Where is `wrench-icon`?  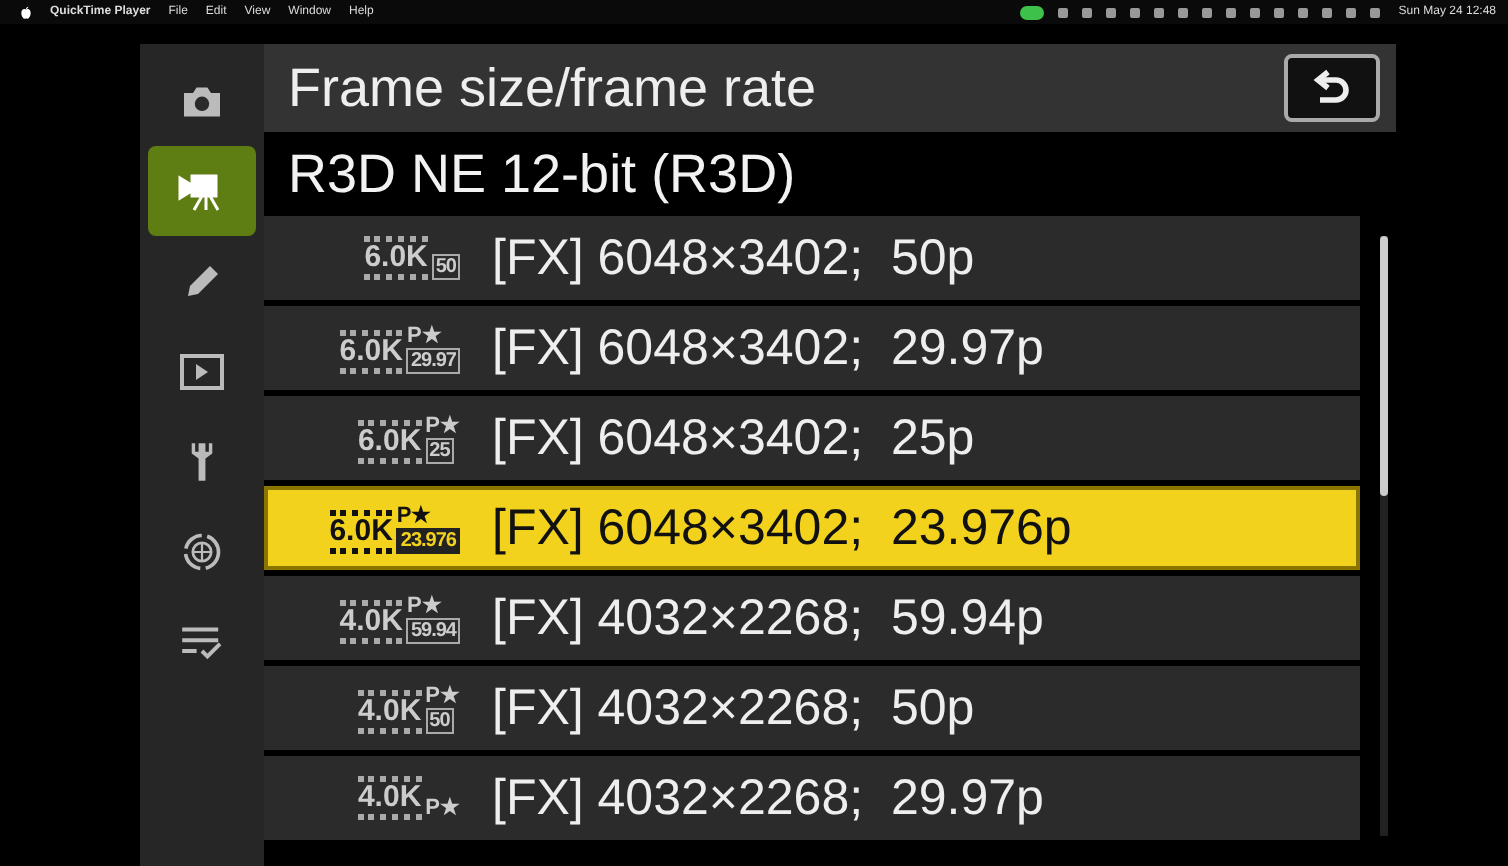 wrench-icon is located at coordinates (202, 461).